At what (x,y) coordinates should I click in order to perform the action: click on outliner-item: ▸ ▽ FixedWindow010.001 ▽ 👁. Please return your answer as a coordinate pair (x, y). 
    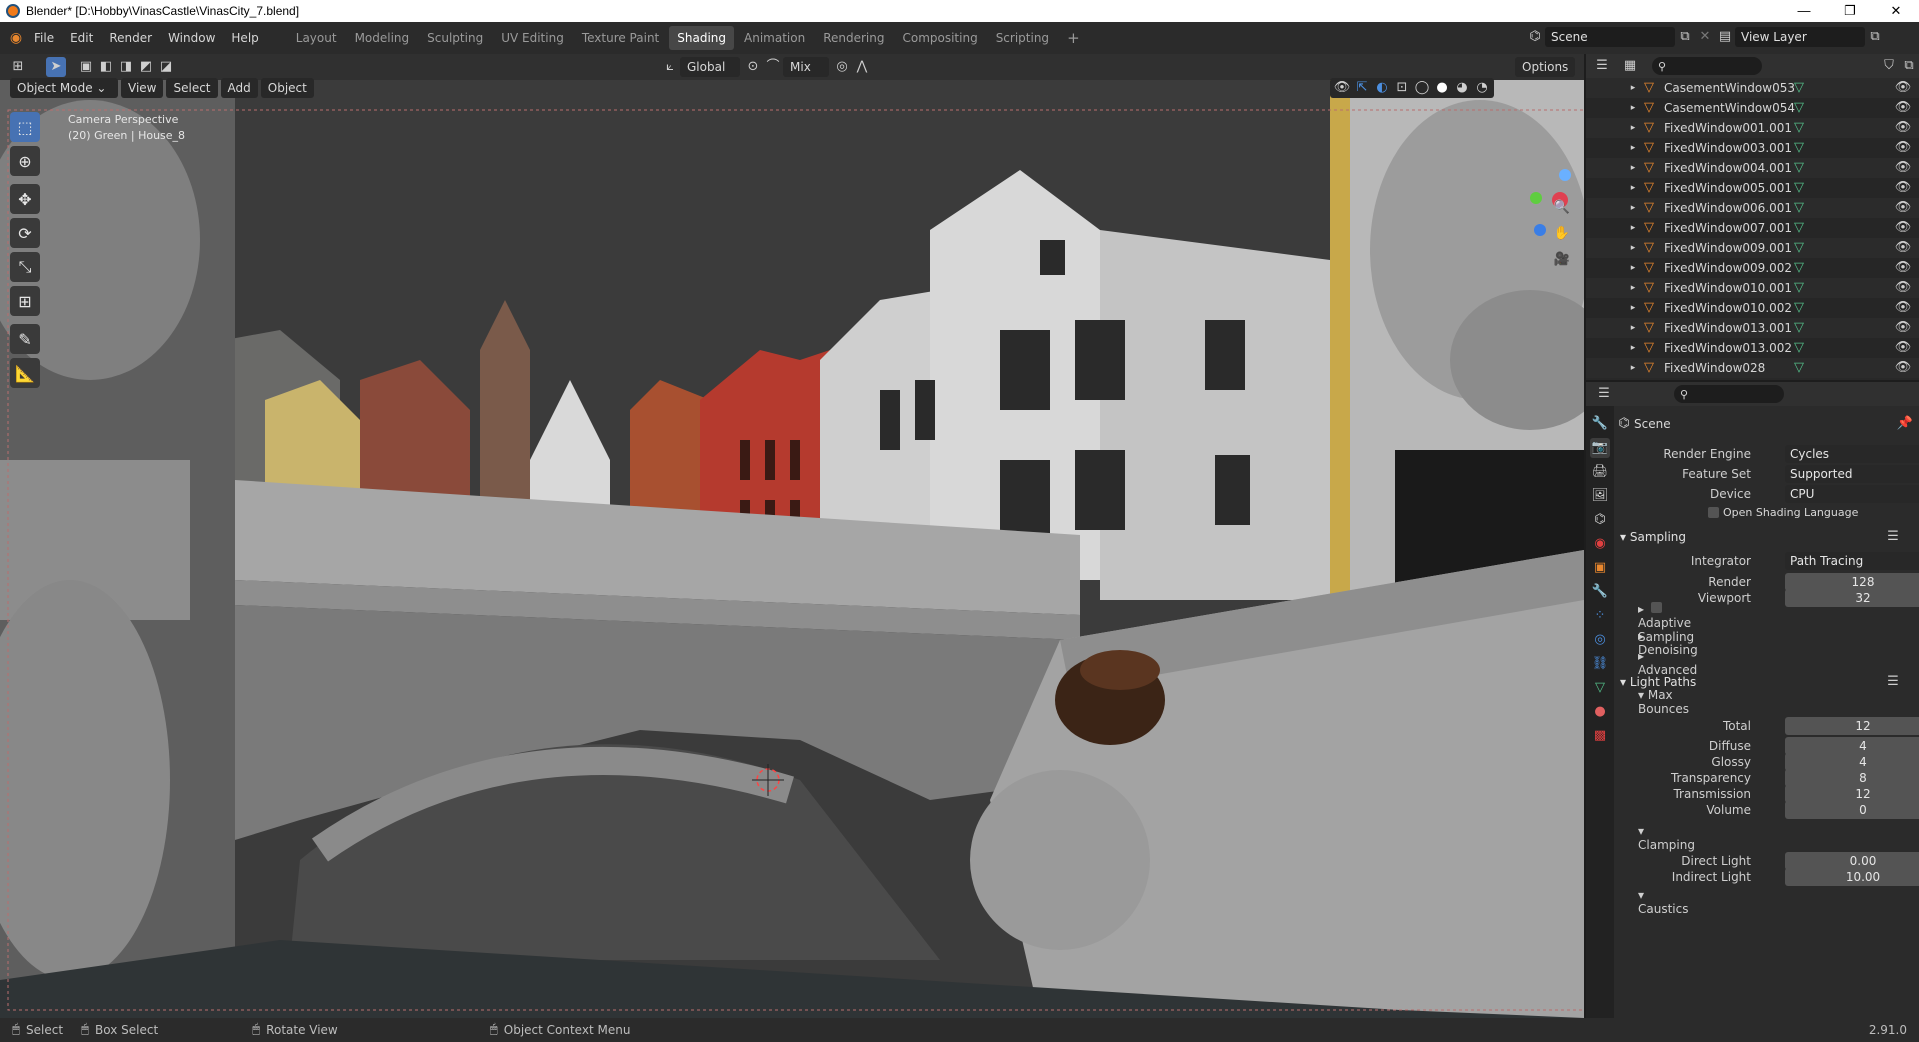
    Looking at the image, I should click on (1752, 288).